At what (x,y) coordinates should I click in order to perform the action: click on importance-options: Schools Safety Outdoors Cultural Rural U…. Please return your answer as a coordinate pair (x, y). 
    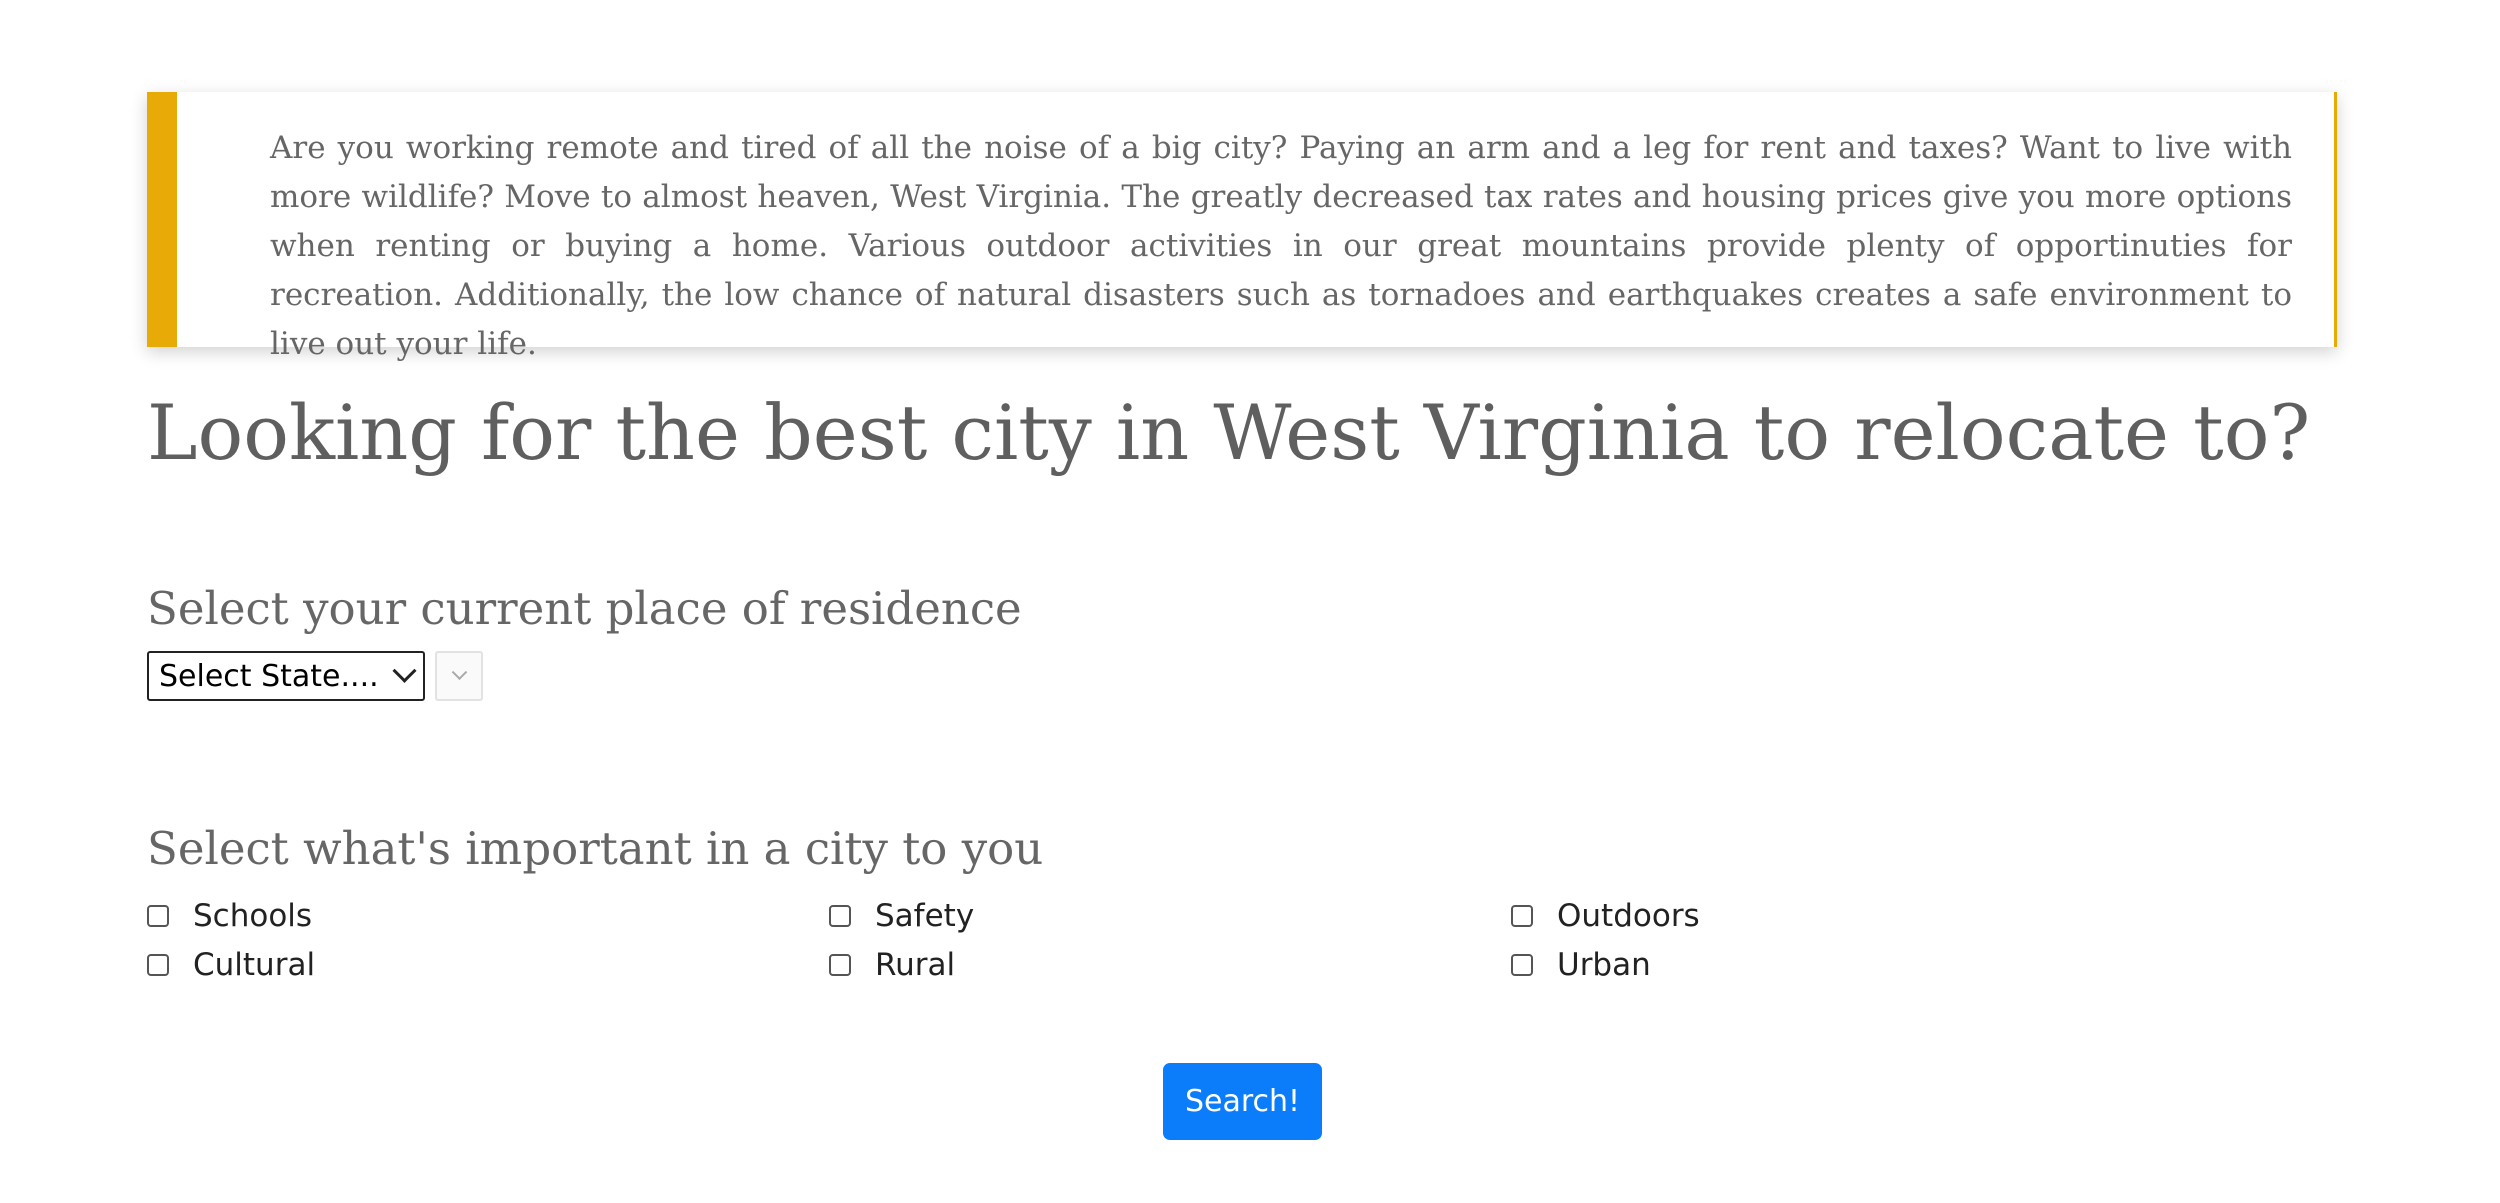
    Looking at the image, I should click on (1242, 940).